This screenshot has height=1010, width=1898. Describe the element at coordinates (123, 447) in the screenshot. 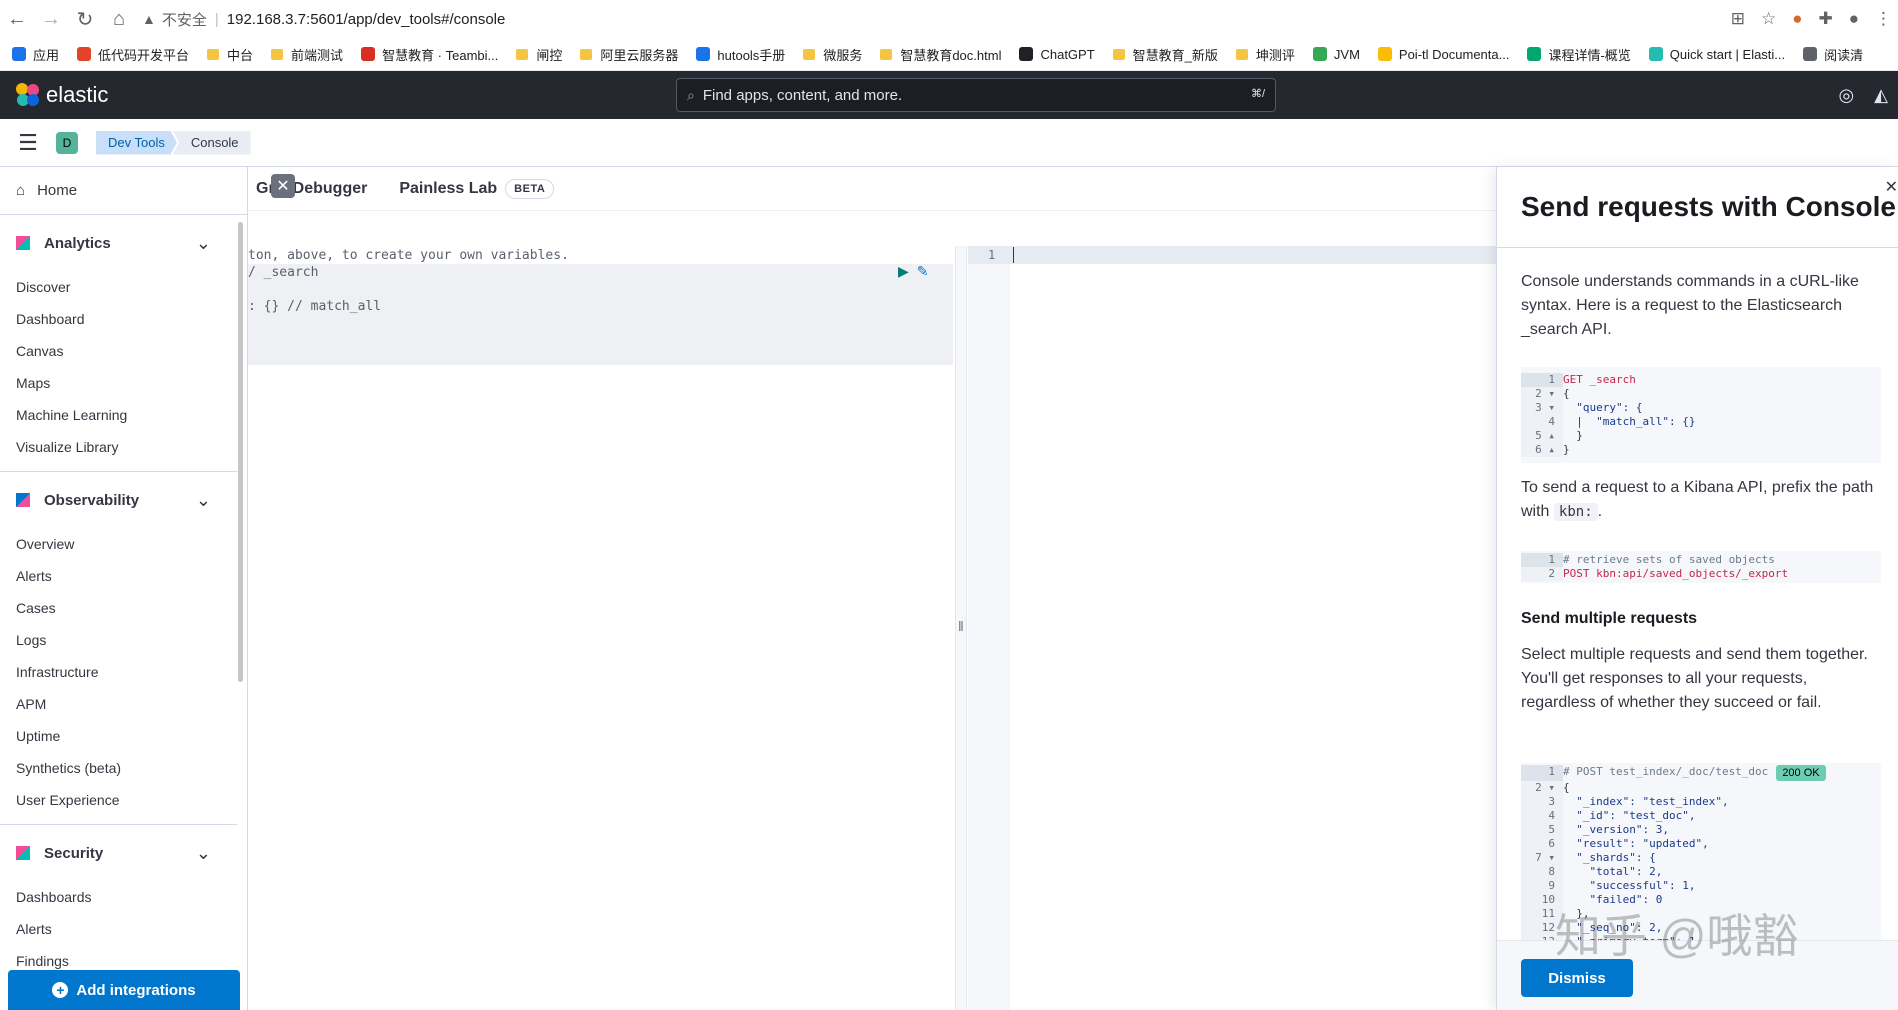

I see `sidebar-item-visualize-library: Visualize Library` at that location.